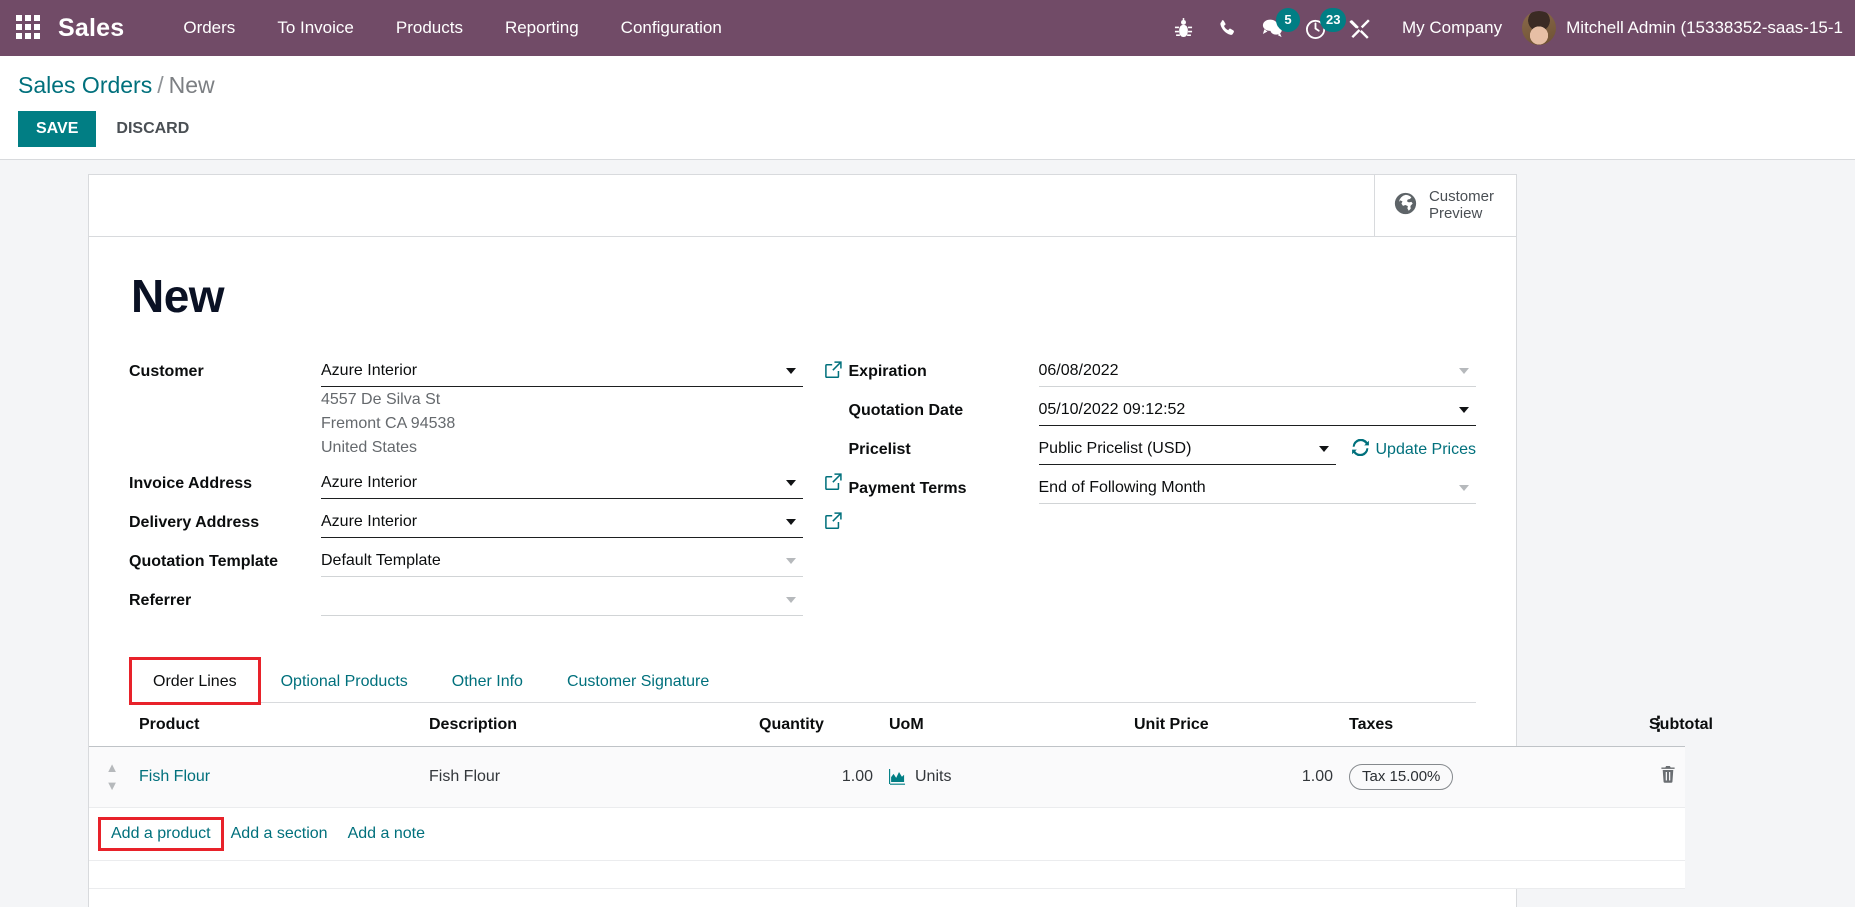  I want to click on expiration-input: 06/08/2022, so click(1257, 372).